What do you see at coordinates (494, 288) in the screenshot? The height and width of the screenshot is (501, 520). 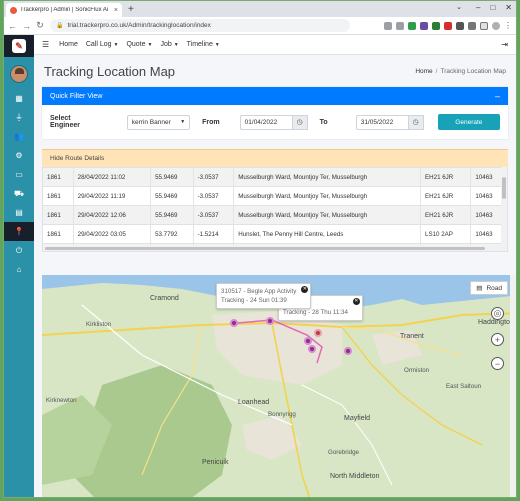 I see `road-label: Road` at bounding box center [494, 288].